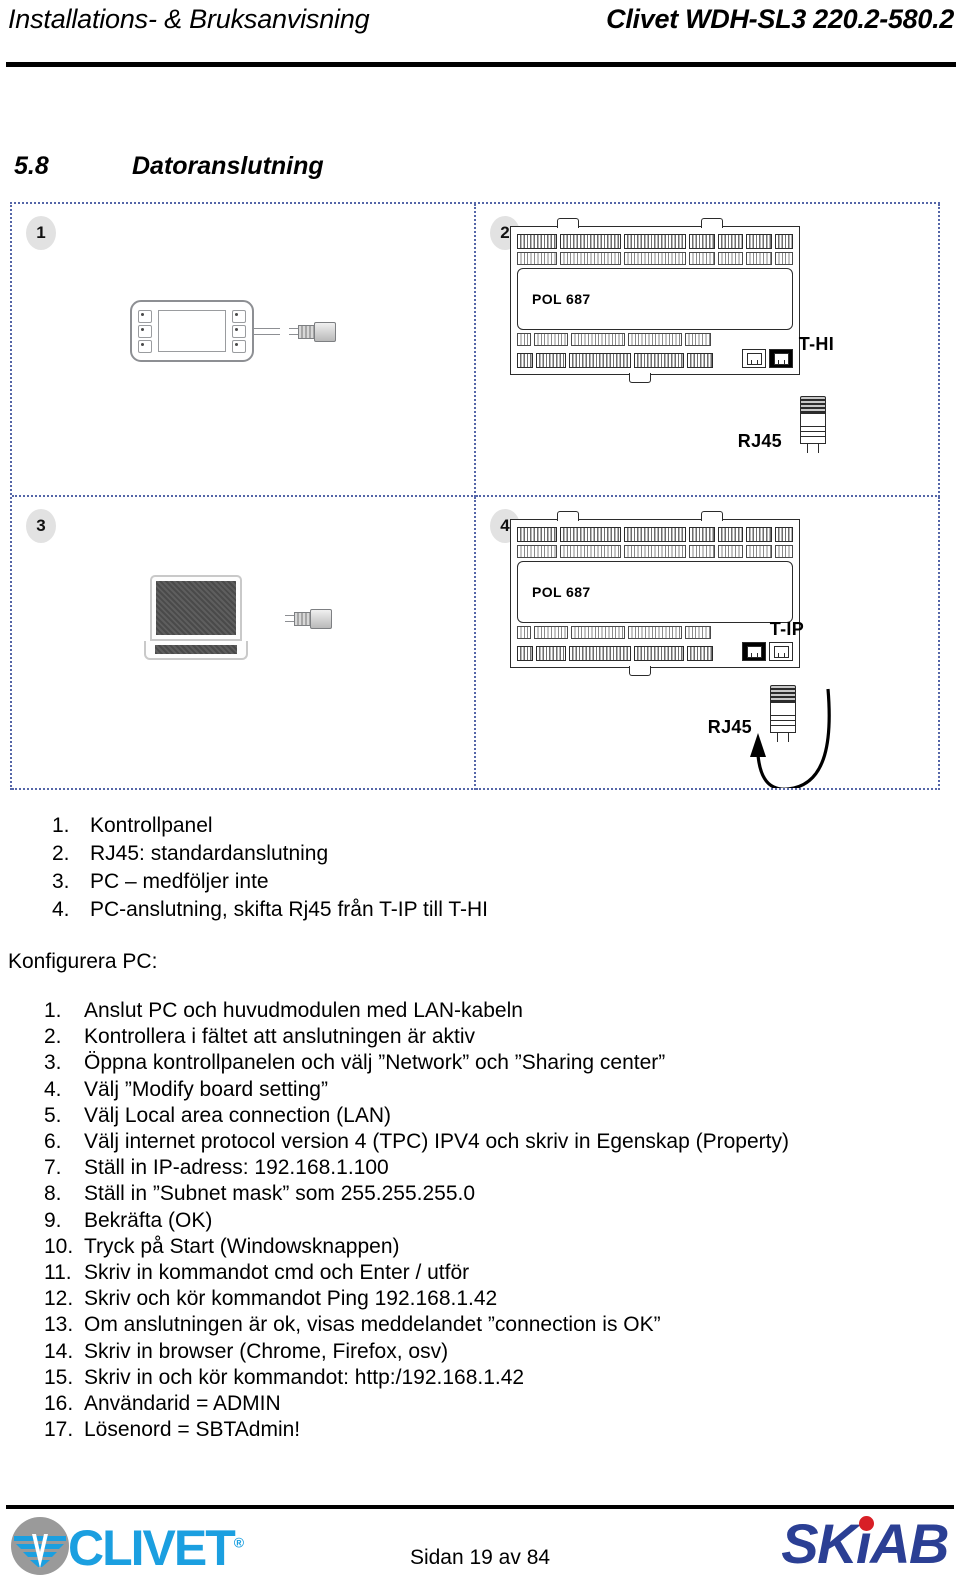 This screenshot has height=1588, width=960. What do you see at coordinates (266, 1351) in the screenshot?
I see `step-text: Skriv in browser (Chrome, Firefox, osv)` at bounding box center [266, 1351].